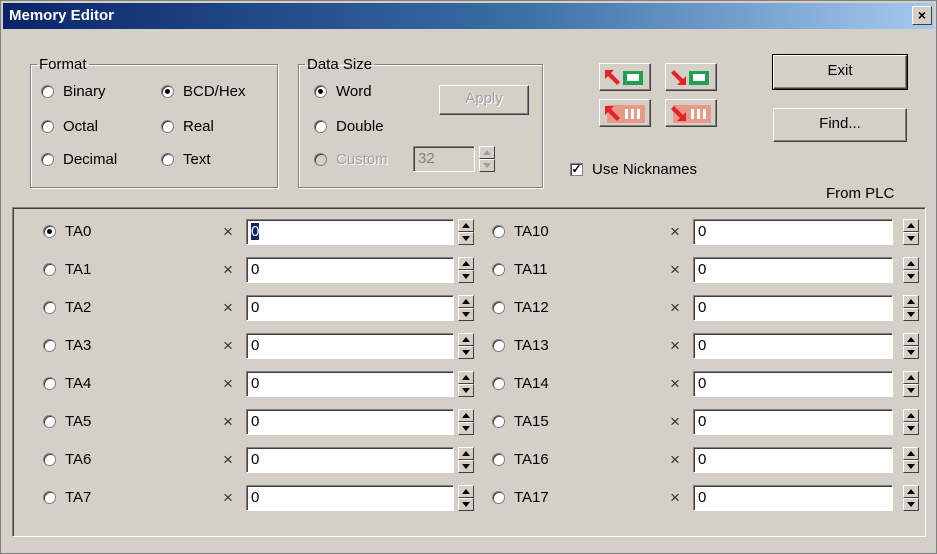 This screenshot has width=937, height=554. I want to click on register-radio-ta0: TA0, so click(67, 231).